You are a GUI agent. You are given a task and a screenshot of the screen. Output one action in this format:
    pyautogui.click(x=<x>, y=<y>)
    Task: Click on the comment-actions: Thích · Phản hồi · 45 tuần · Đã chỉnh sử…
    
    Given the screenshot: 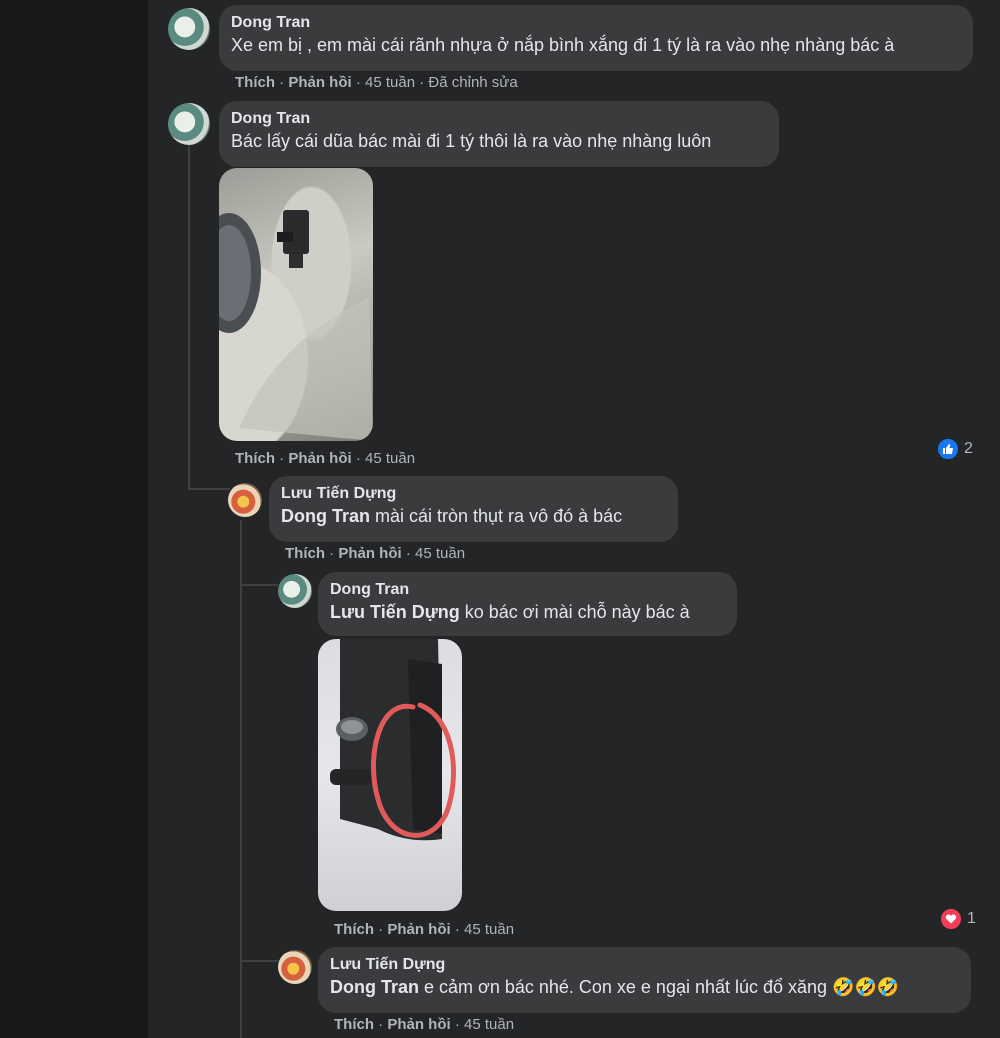 What is the action you would take?
    pyautogui.click(x=376, y=82)
    